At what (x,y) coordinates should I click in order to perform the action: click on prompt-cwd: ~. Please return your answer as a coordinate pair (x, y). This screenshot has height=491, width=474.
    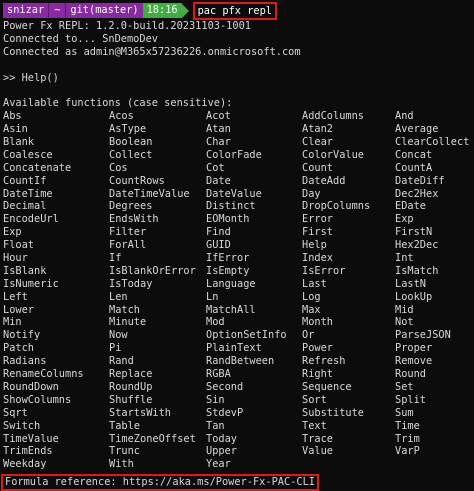
    Looking at the image, I should click on (57, 10).